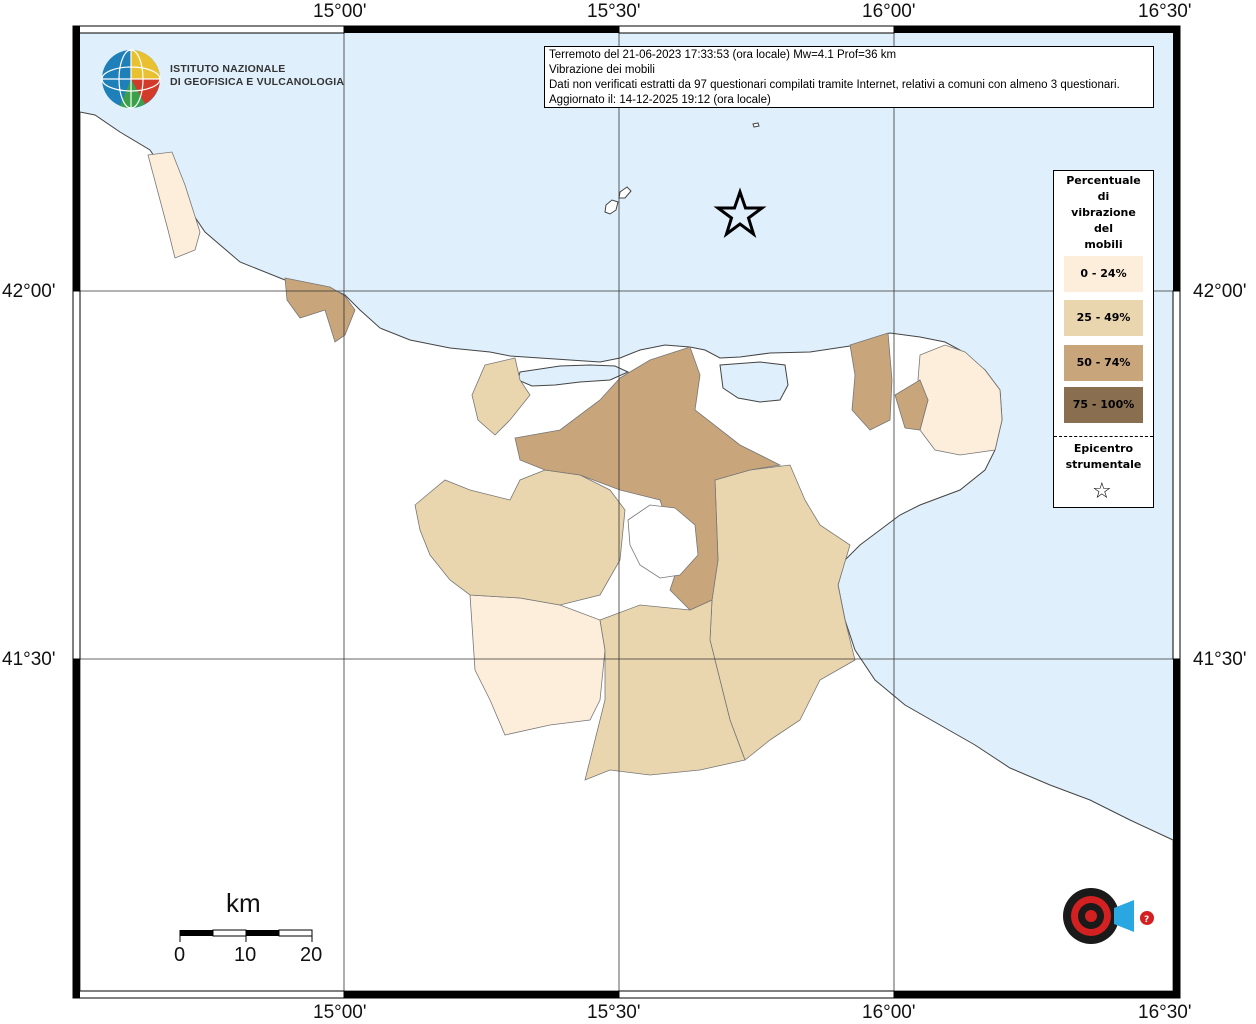  What do you see at coordinates (228, 69) in the screenshot?
I see `institute-line-1: ISTITUTO NAZIONALE` at bounding box center [228, 69].